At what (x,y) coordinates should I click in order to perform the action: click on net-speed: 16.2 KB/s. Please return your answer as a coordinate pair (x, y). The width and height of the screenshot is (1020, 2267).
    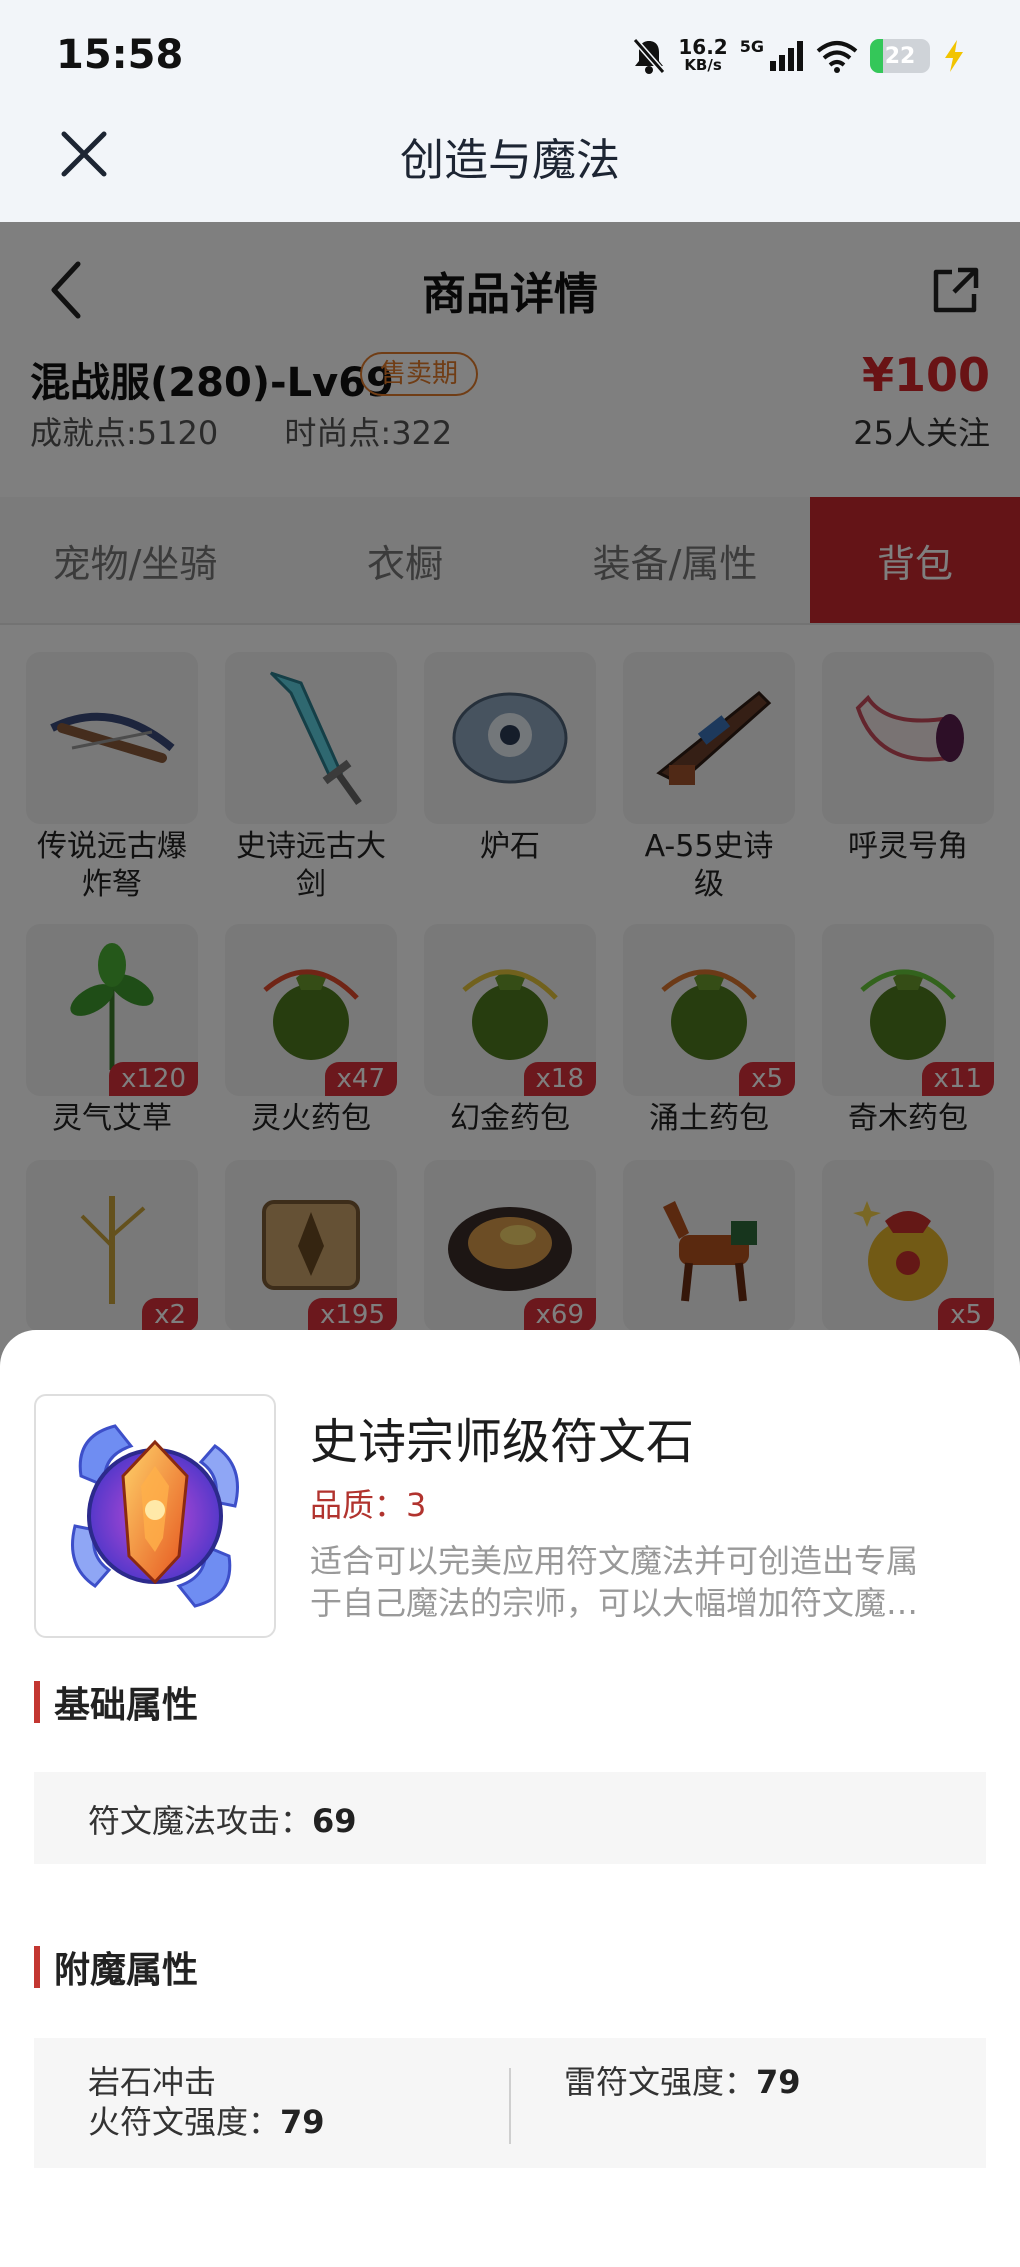
    Looking at the image, I should click on (703, 54).